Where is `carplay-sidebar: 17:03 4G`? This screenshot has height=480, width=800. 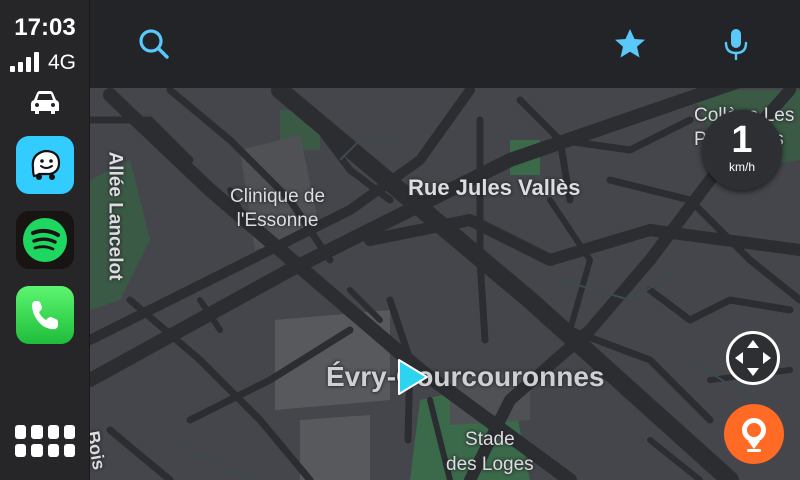 carplay-sidebar: 17:03 4G is located at coordinates (45, 240).